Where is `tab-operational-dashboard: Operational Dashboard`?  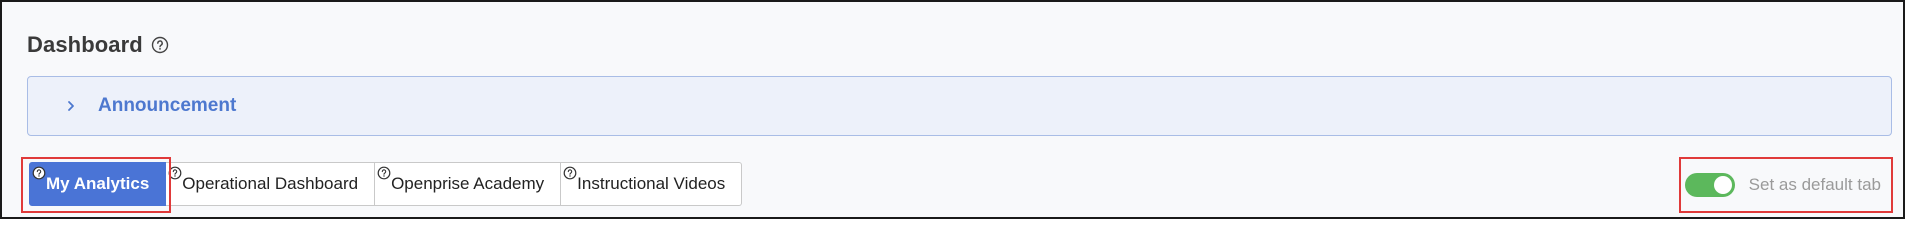 tab-operational-dashboard: Operational Dashboard is located at coordinates (271, 184).